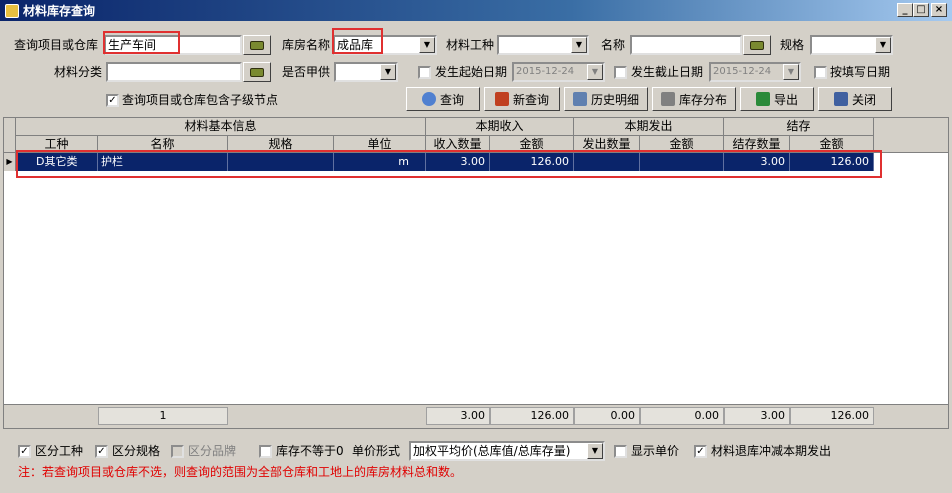 The height and width of the screenshot is (493, 952). Describe the element at coordinates (221, 127) in the screenshot. I see `group-header-basic: 材料基本信息` at that location.